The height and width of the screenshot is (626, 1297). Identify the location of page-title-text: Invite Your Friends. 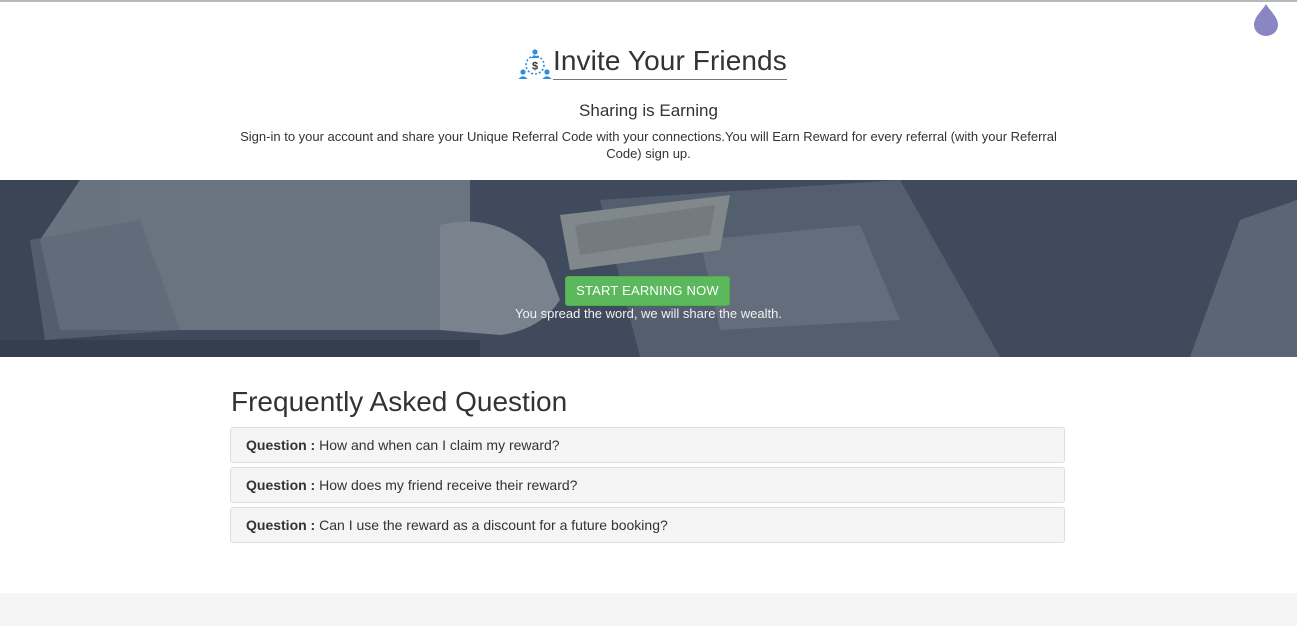
(670, 62).